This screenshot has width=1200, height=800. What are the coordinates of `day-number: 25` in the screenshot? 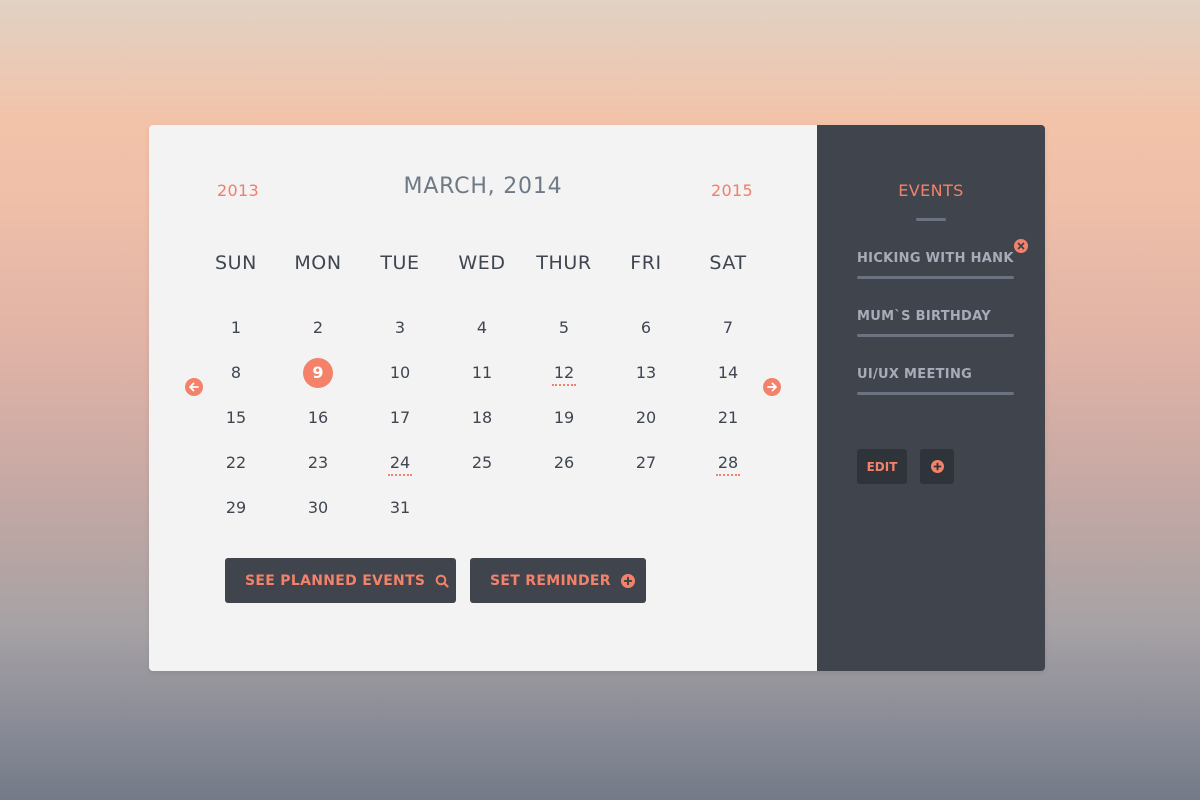 It's located at (482, 462).